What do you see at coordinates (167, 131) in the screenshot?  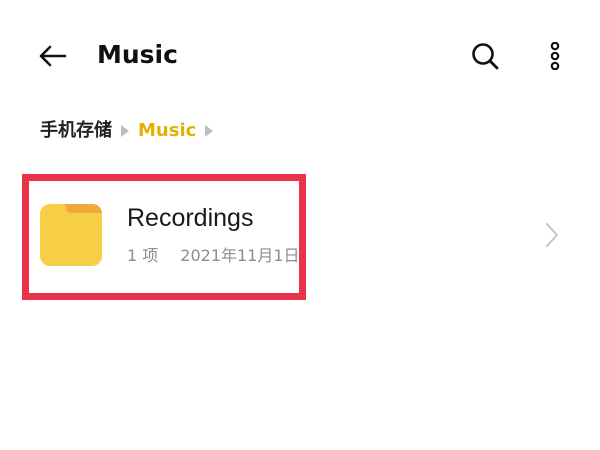 I see `breadcrumb-item-music: Music` at bounding box center [167, 131].